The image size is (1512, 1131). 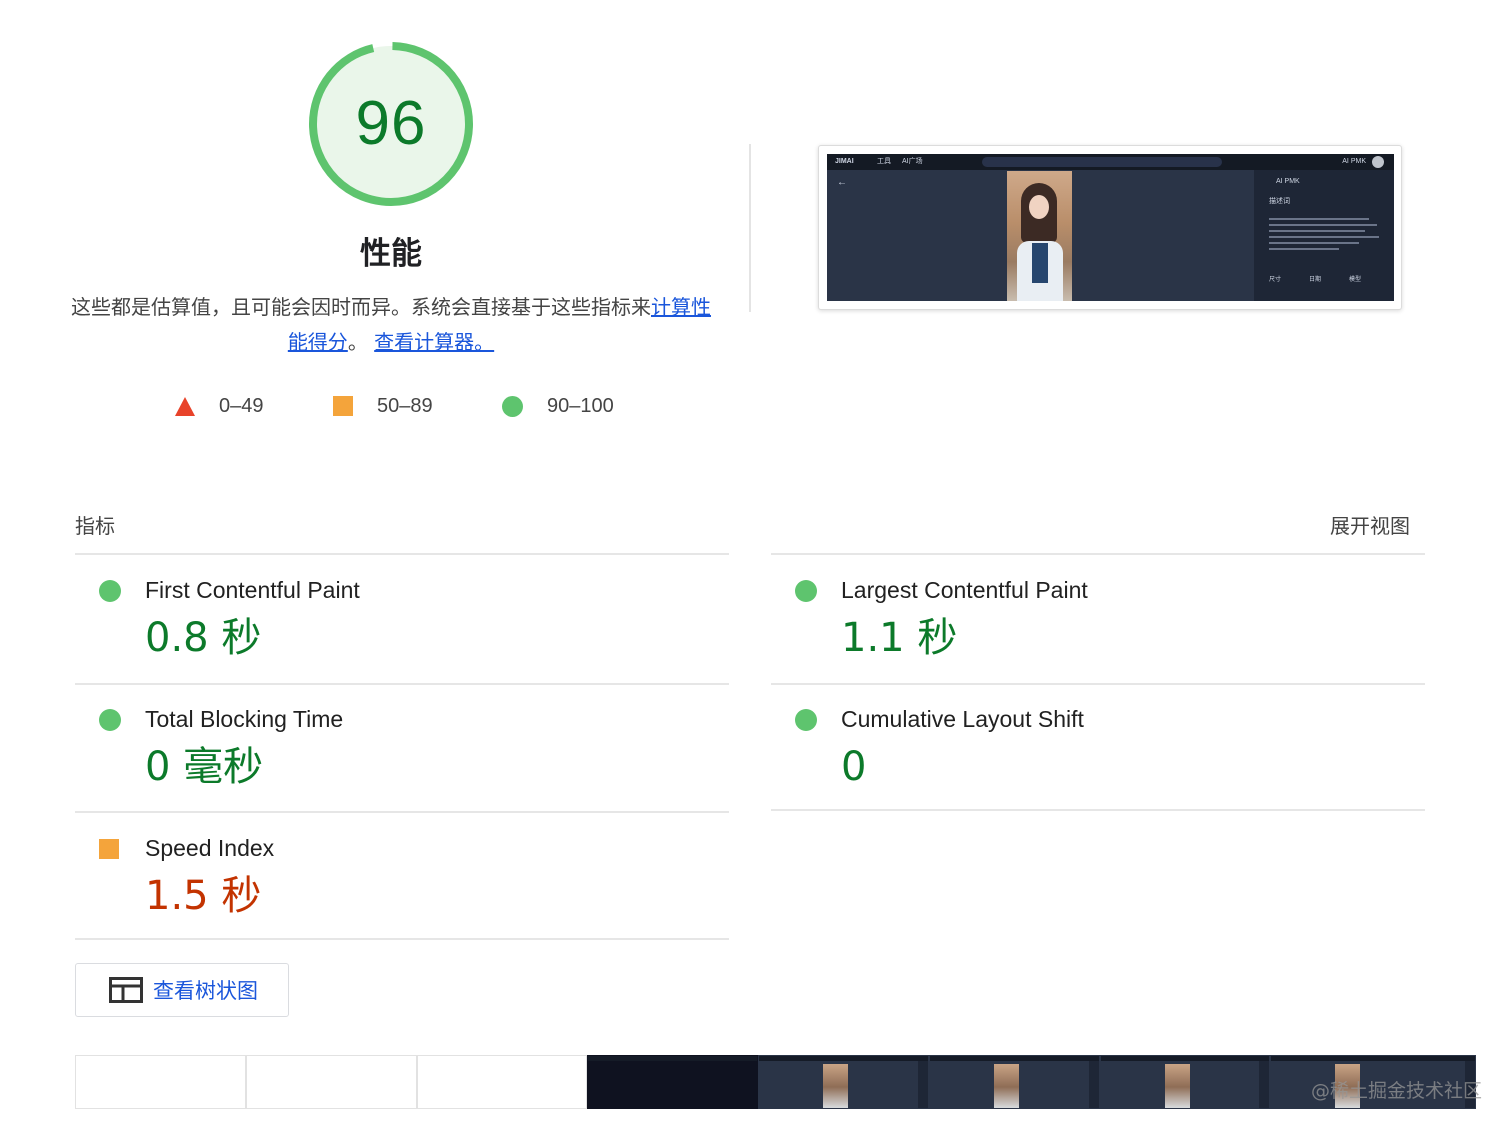 I want to click on watermark: @稀土掘金技术社区, so click(x=1396, y=1091).